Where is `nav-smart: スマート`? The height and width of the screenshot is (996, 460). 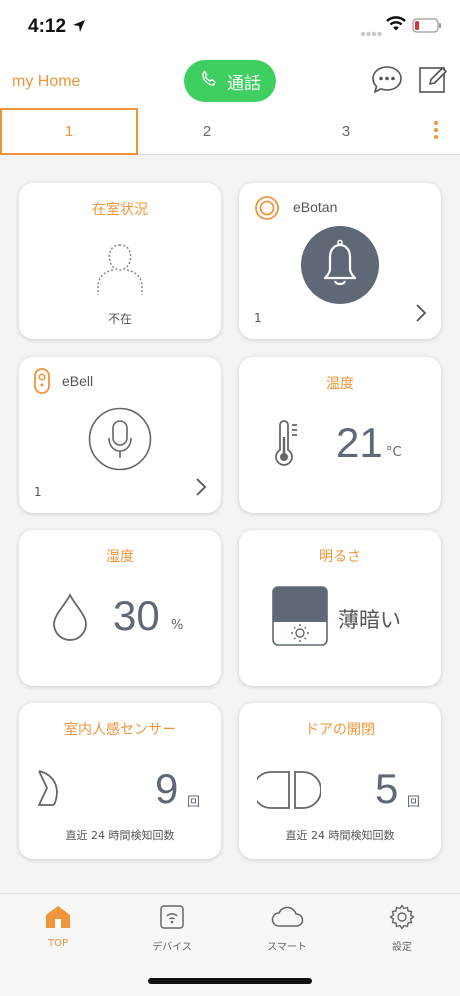
nav-smart: スマート is located at coordinates (287, 928).